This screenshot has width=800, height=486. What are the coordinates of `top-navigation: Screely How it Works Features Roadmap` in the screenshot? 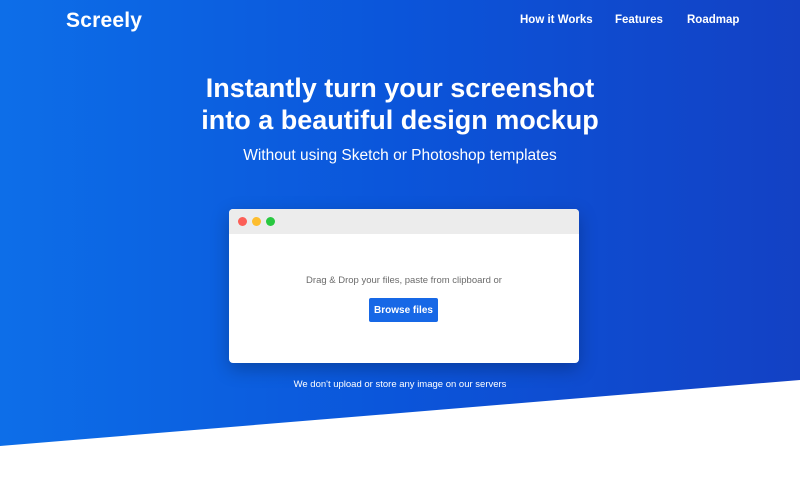 It's located at (400, 22).